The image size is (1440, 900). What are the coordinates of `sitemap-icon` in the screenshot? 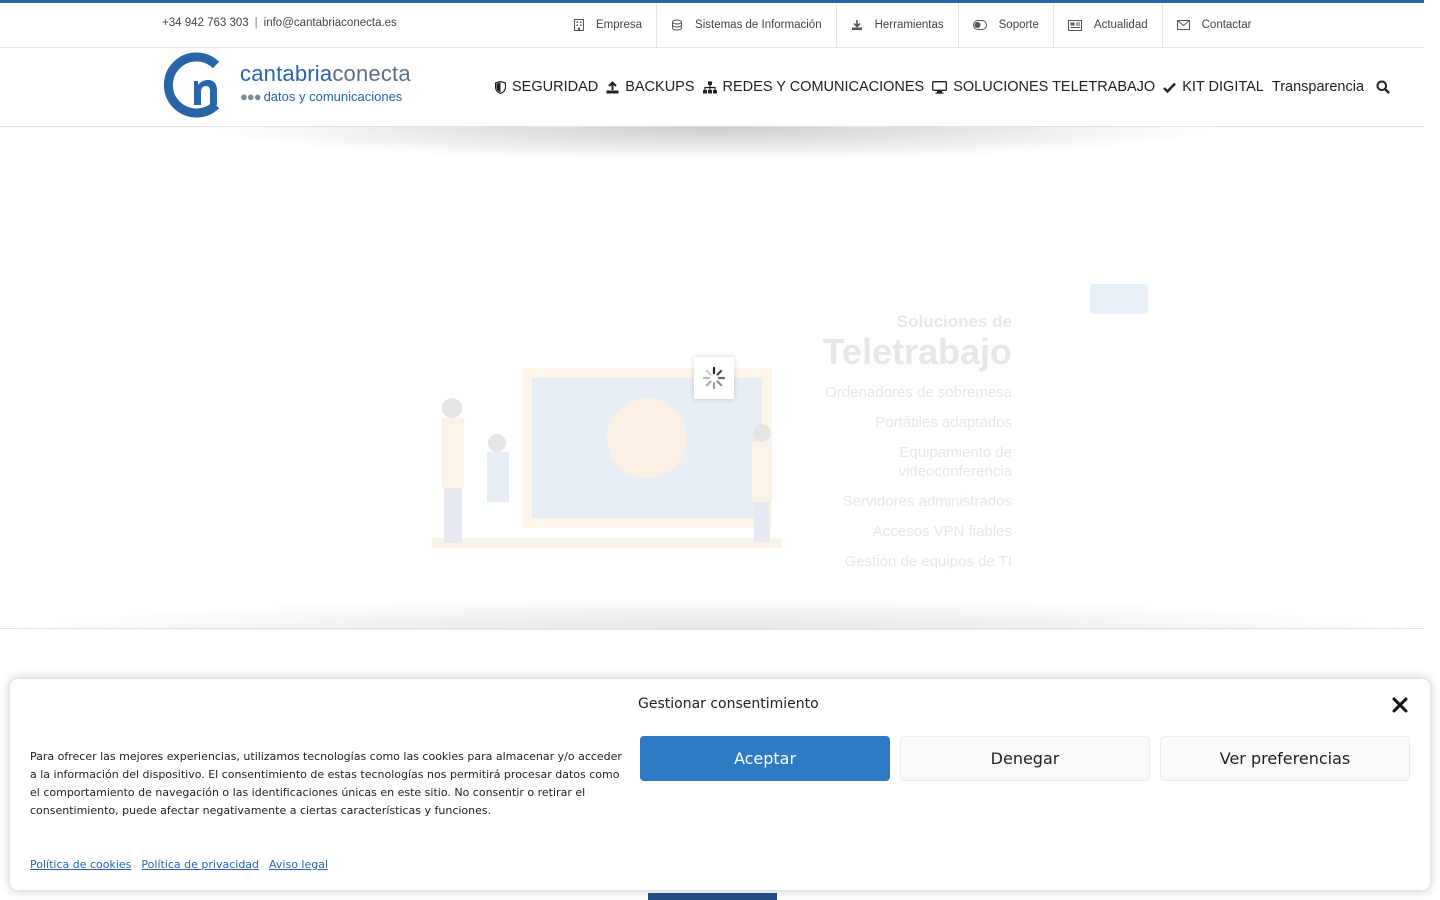 It's located at (709, 87).